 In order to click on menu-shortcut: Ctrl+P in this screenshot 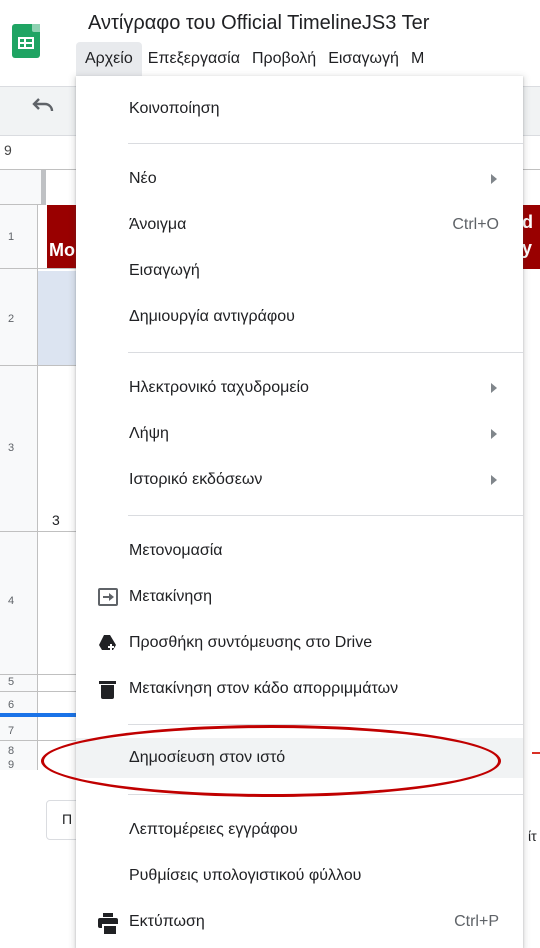, I will do `click(476, 921)`.